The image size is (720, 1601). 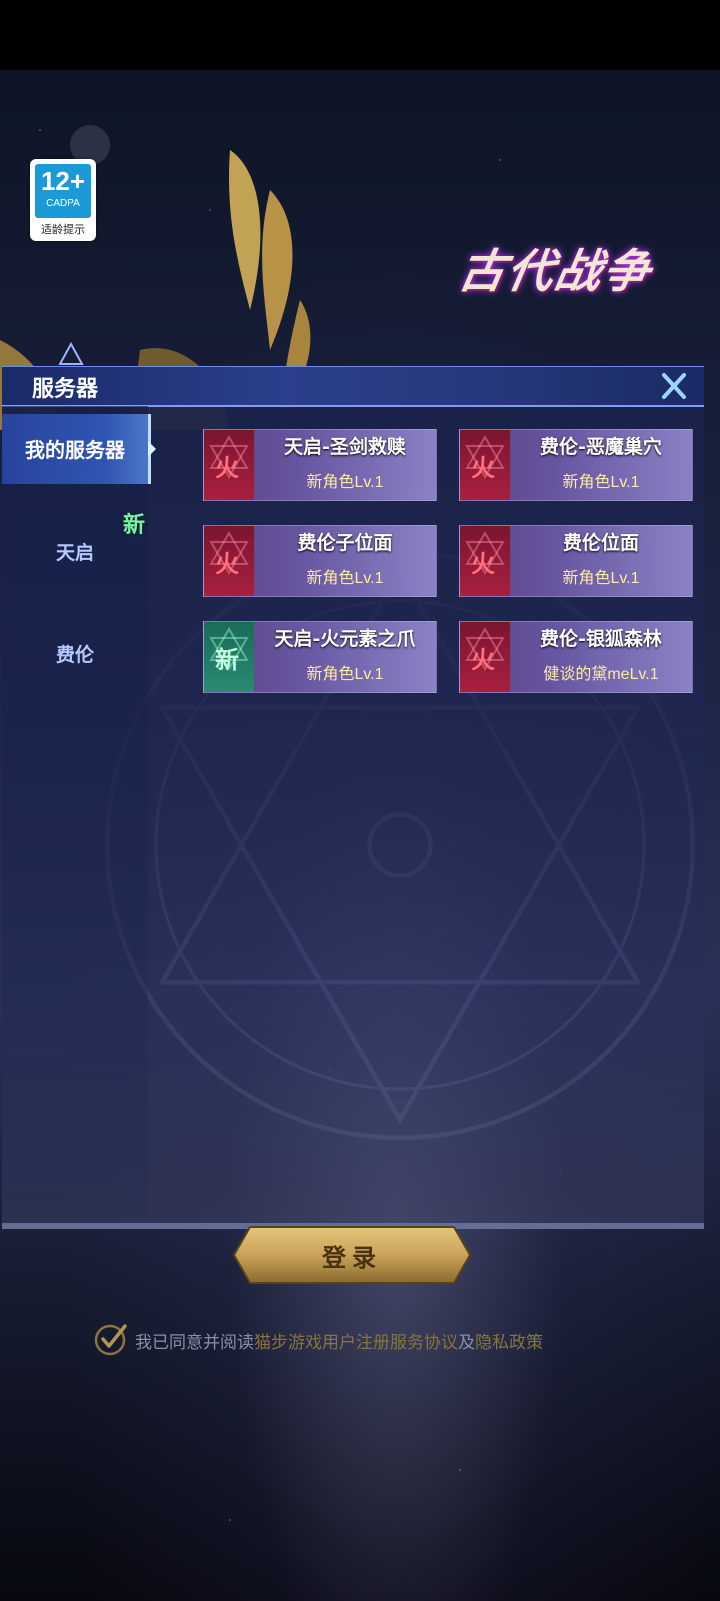 I want to click on sidebar-item-my-servers: 我的服务器, so click(x=79, y=449).